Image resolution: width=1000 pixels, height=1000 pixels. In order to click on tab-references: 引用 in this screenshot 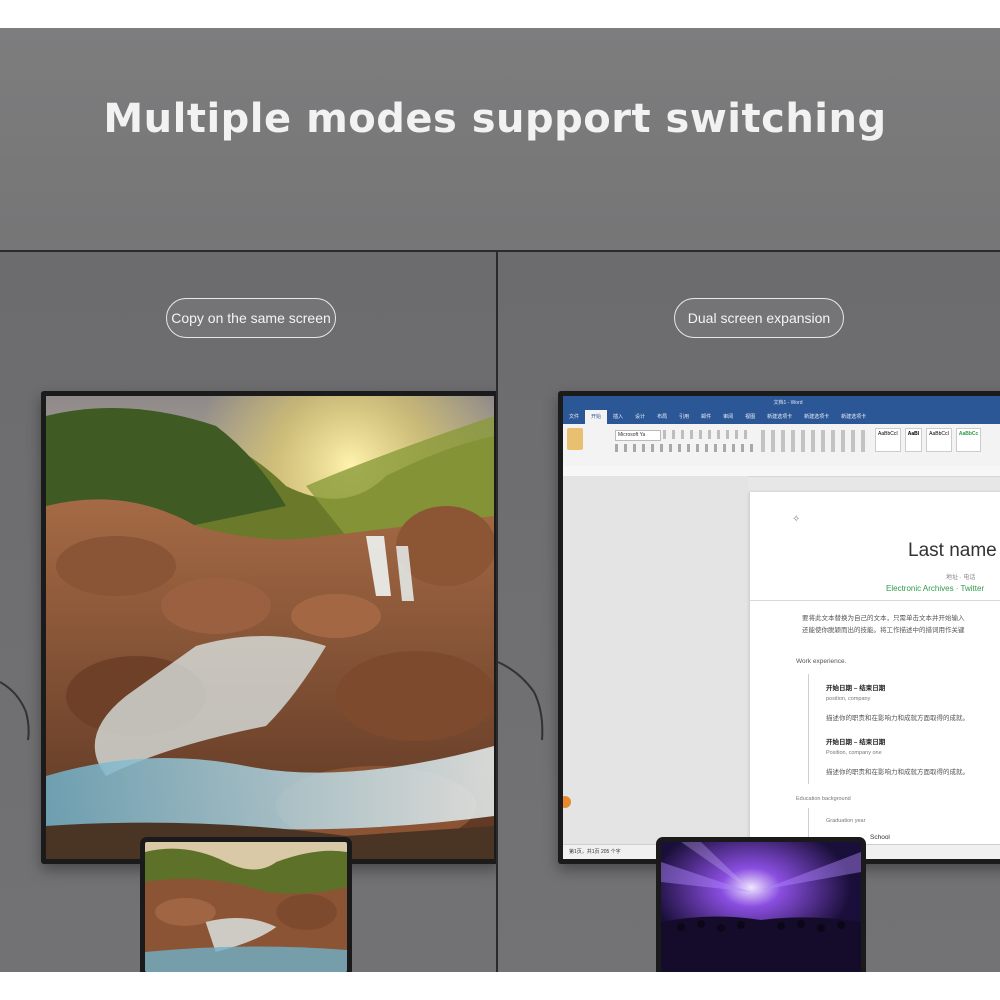, I will do `click(684, 417)`.